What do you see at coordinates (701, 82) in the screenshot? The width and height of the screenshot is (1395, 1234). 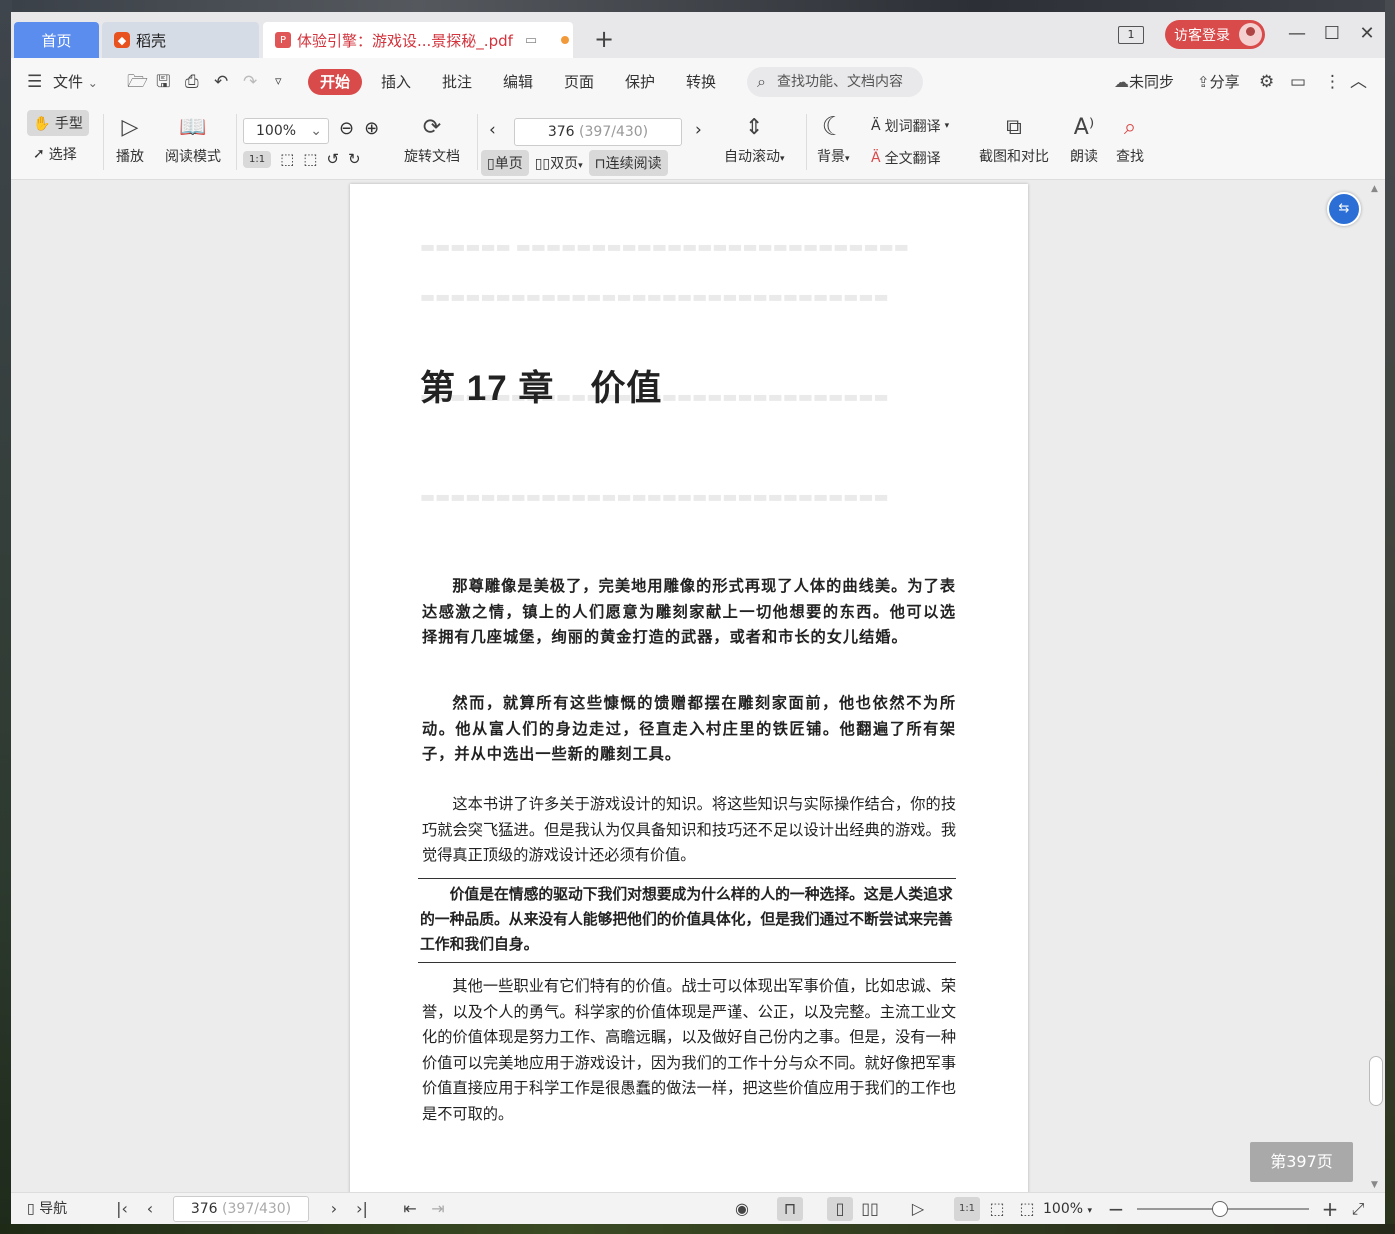 I see `menu-convert: 转换` at bounding box center [701, 82].